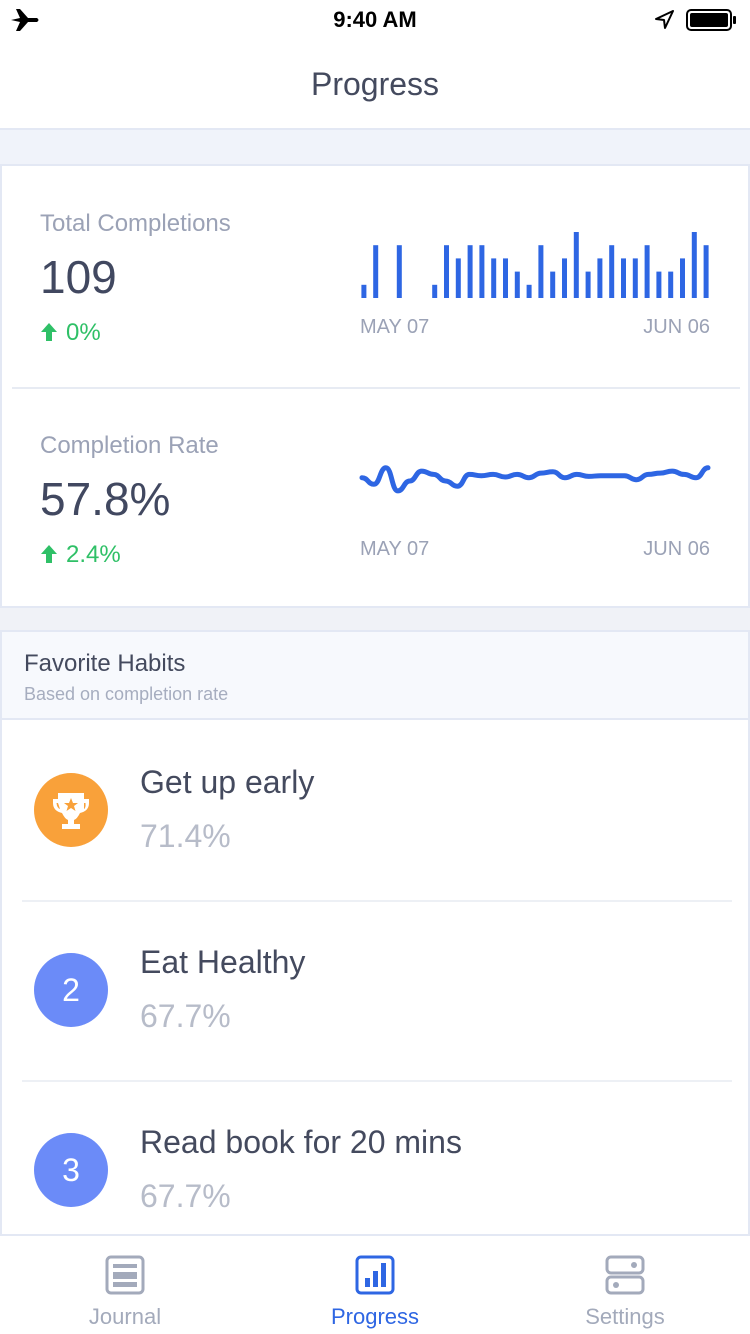 Image resolution: width=750 pixels, height=1334 pixels. Describe the element at coordinates (125, 1275) in the screenshot. I see `journal-icon` at that location.